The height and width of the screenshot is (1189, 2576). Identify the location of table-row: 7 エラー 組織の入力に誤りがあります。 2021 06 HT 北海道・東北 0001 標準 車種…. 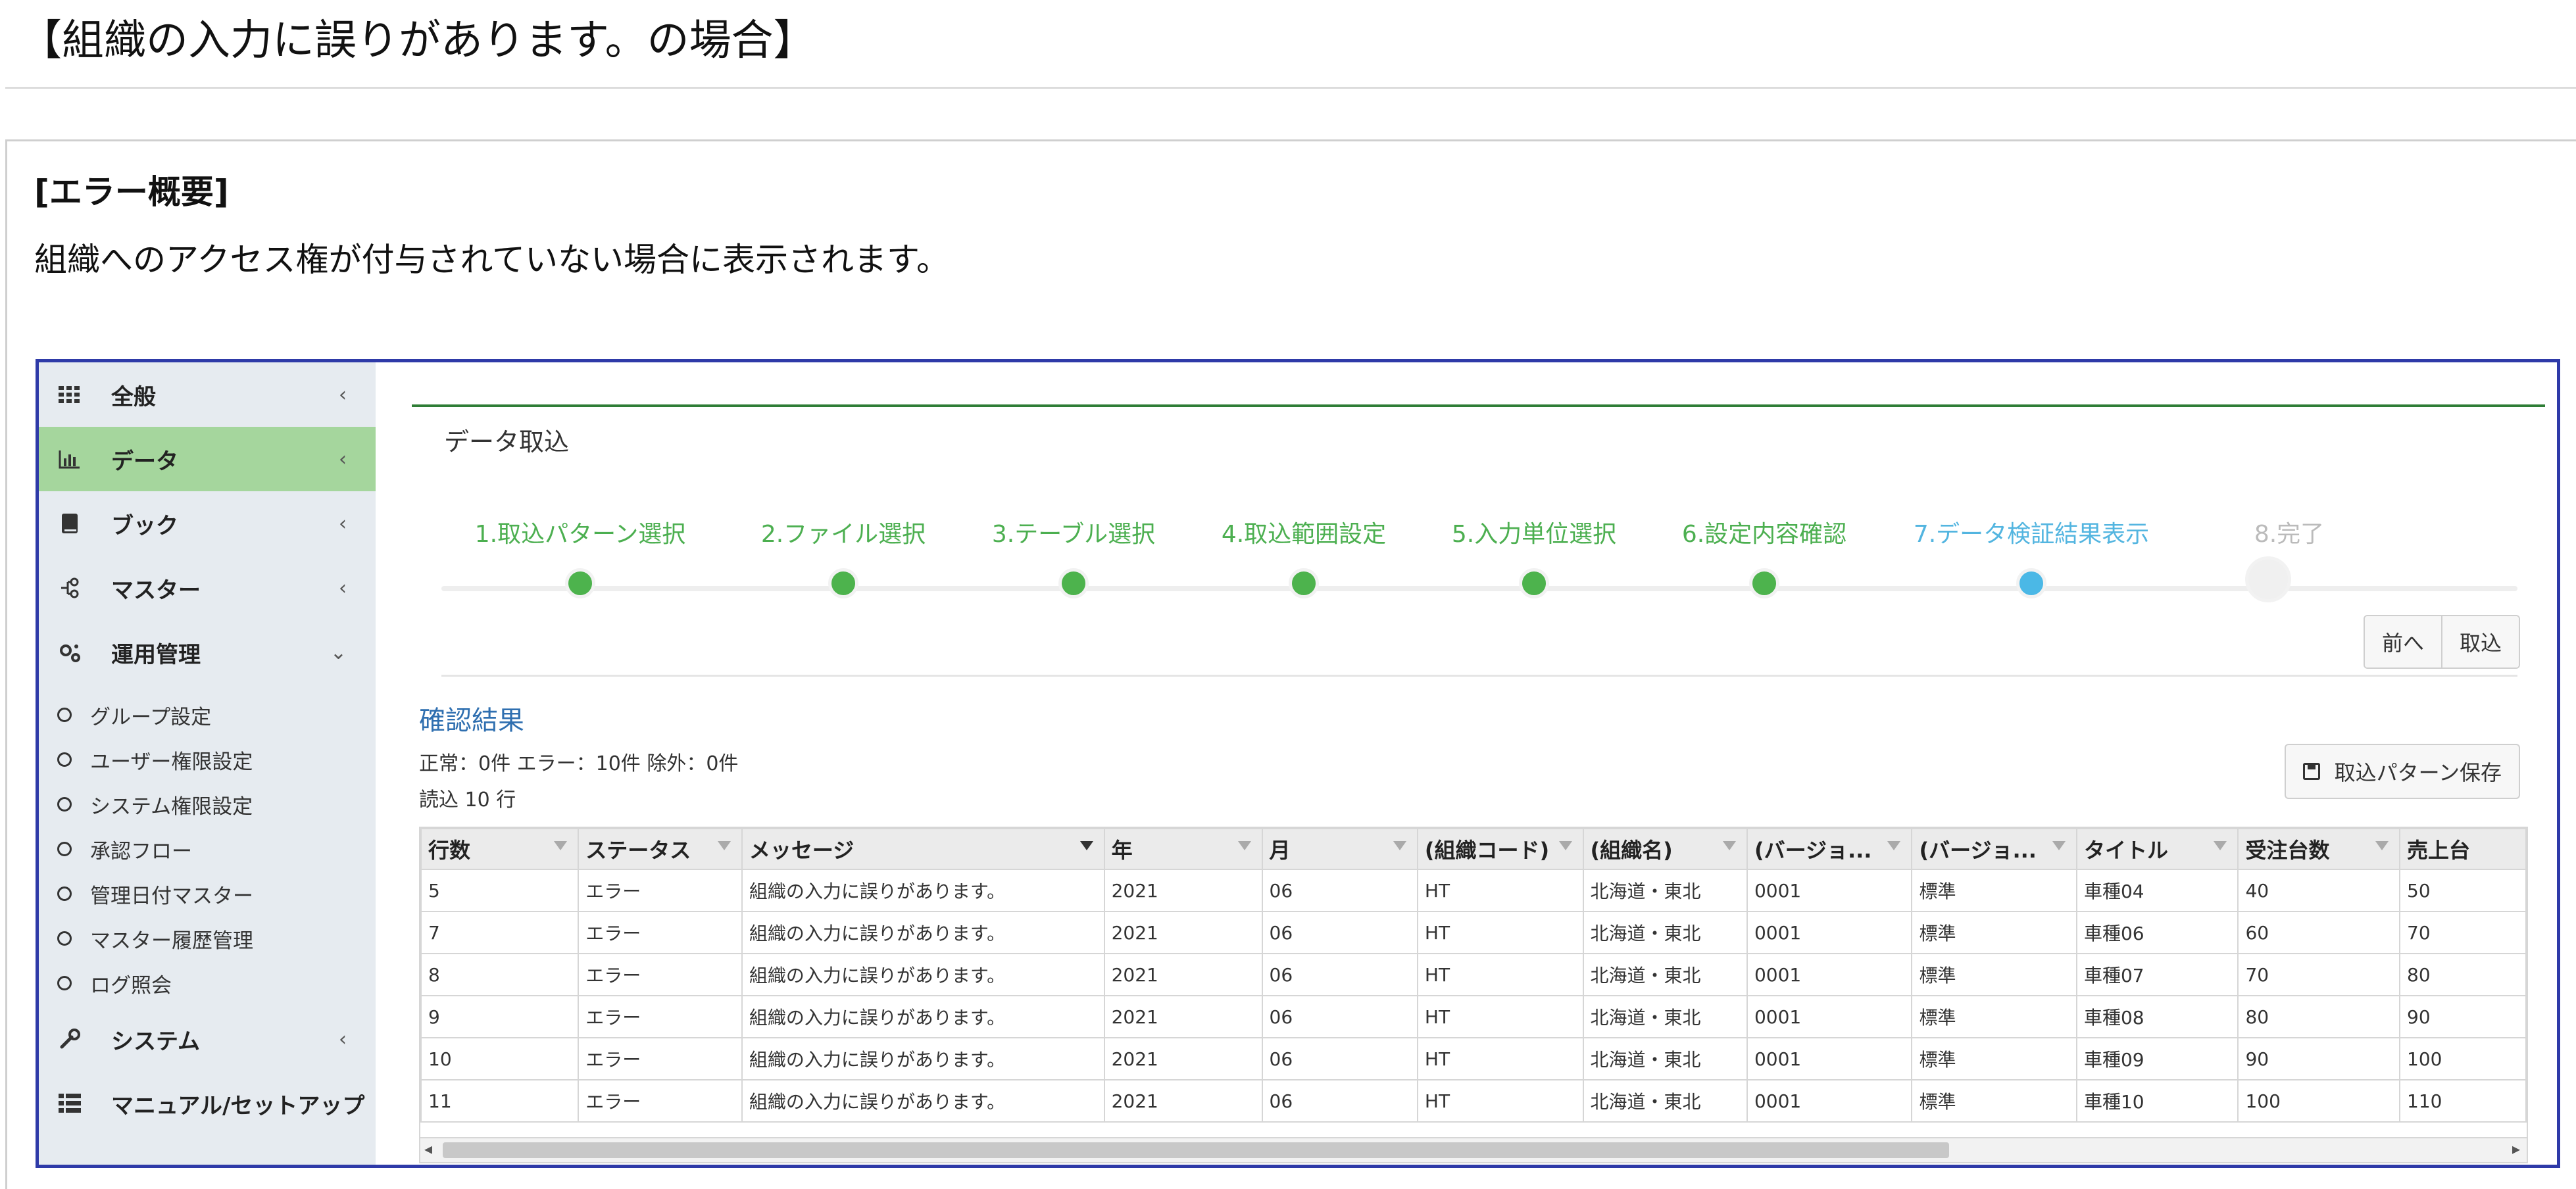
(1473, 932).